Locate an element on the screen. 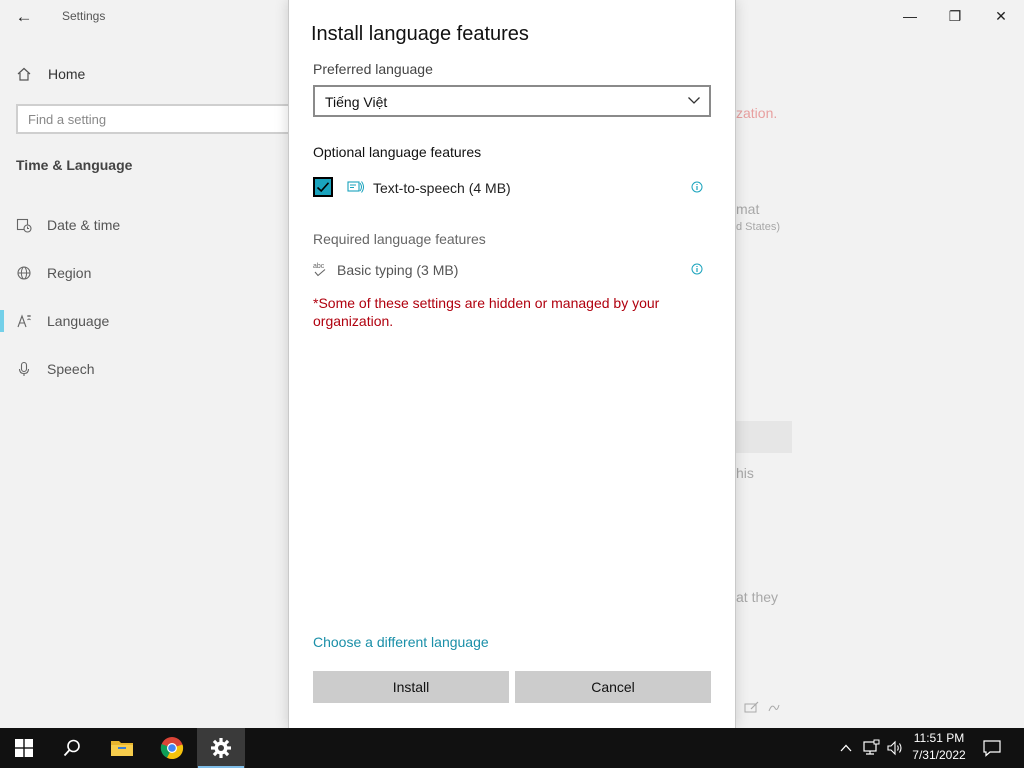  sidebar-item-region: Region is located at coordinates (146, 273).